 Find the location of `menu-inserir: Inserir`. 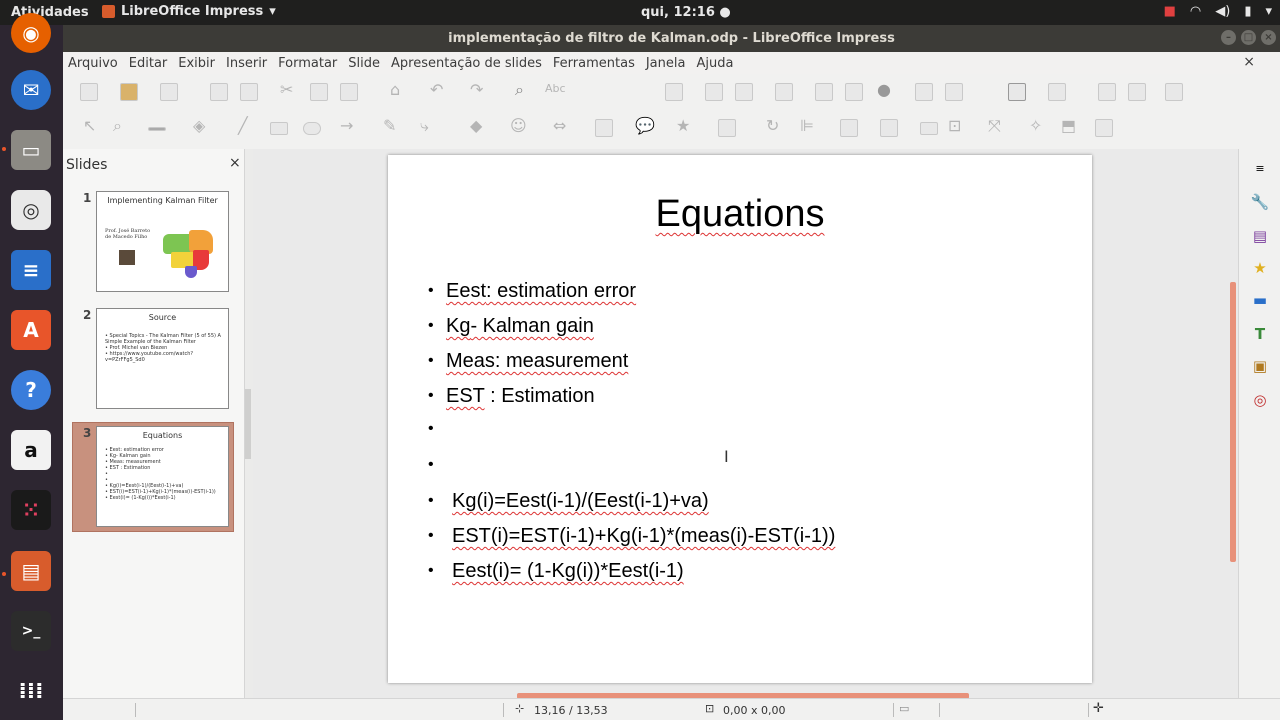

menu-inserir: Inserir is located at coordinates (246, 63).